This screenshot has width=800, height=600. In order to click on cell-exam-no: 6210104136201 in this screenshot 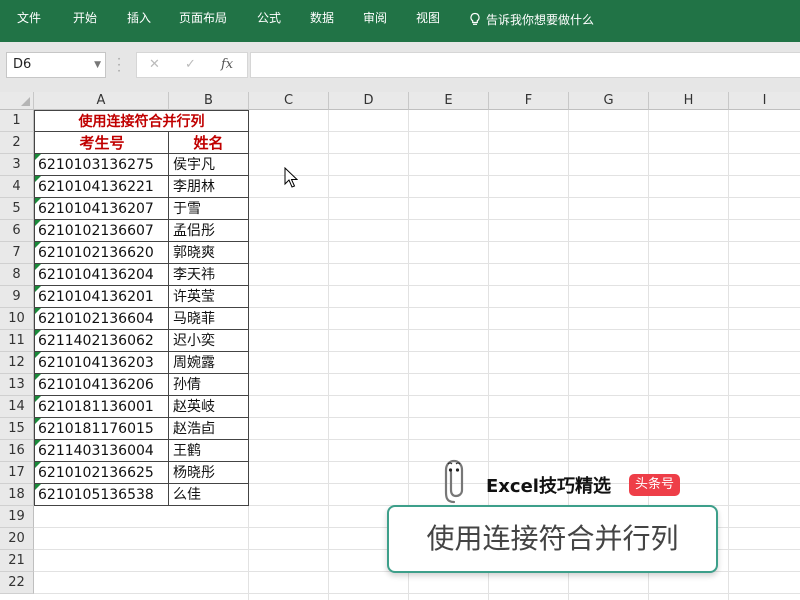, I will do `click(101, 297)`.